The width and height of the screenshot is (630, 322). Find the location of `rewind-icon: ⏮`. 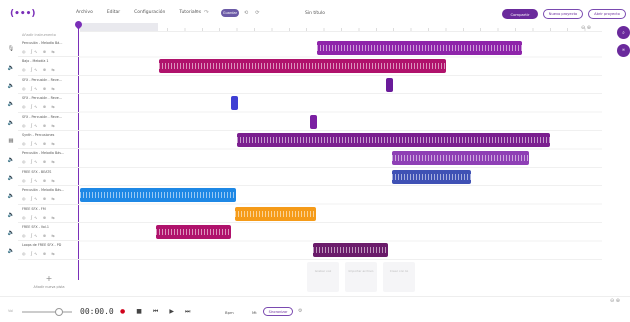

rewind-icon: ⏮ is located at coordinates (155, 312).